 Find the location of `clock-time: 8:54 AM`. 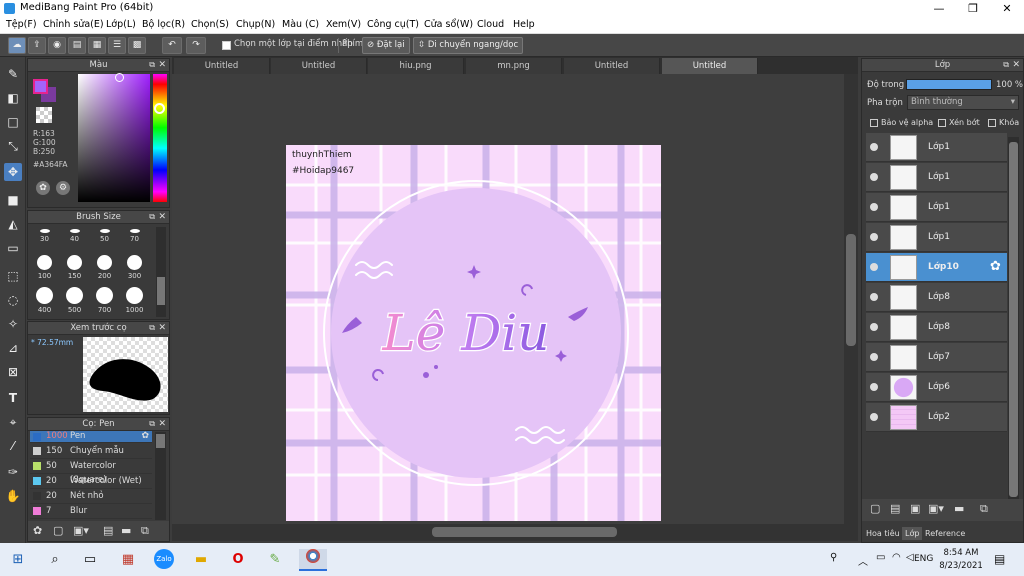

clock-time: 8:54 AM is located at coordinates (961, 553).